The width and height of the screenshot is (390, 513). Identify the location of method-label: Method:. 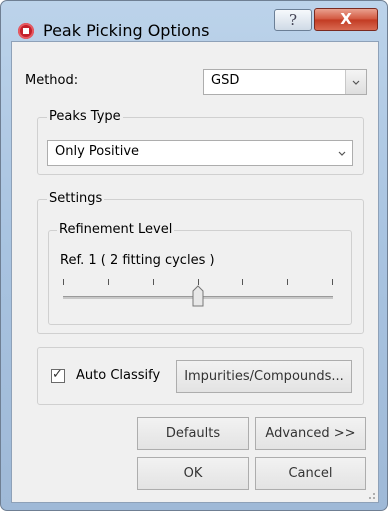
(52, 80).